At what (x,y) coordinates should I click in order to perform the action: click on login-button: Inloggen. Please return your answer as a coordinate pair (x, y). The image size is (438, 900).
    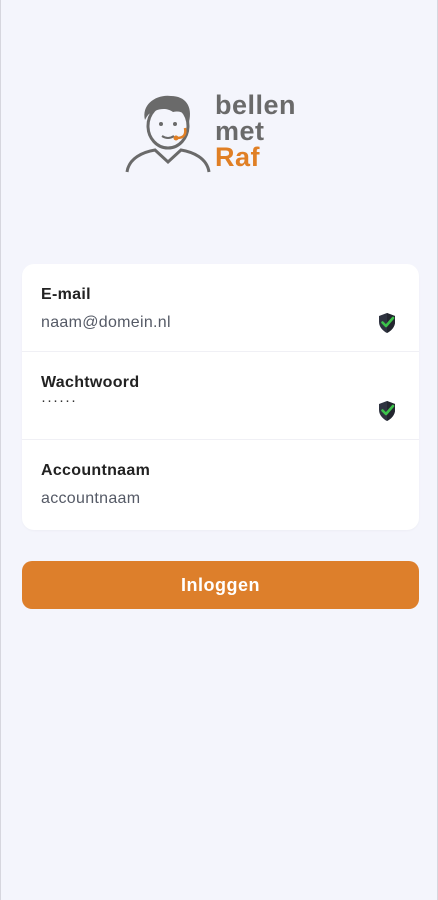
    Looking at the image, I should click on (220, 585).